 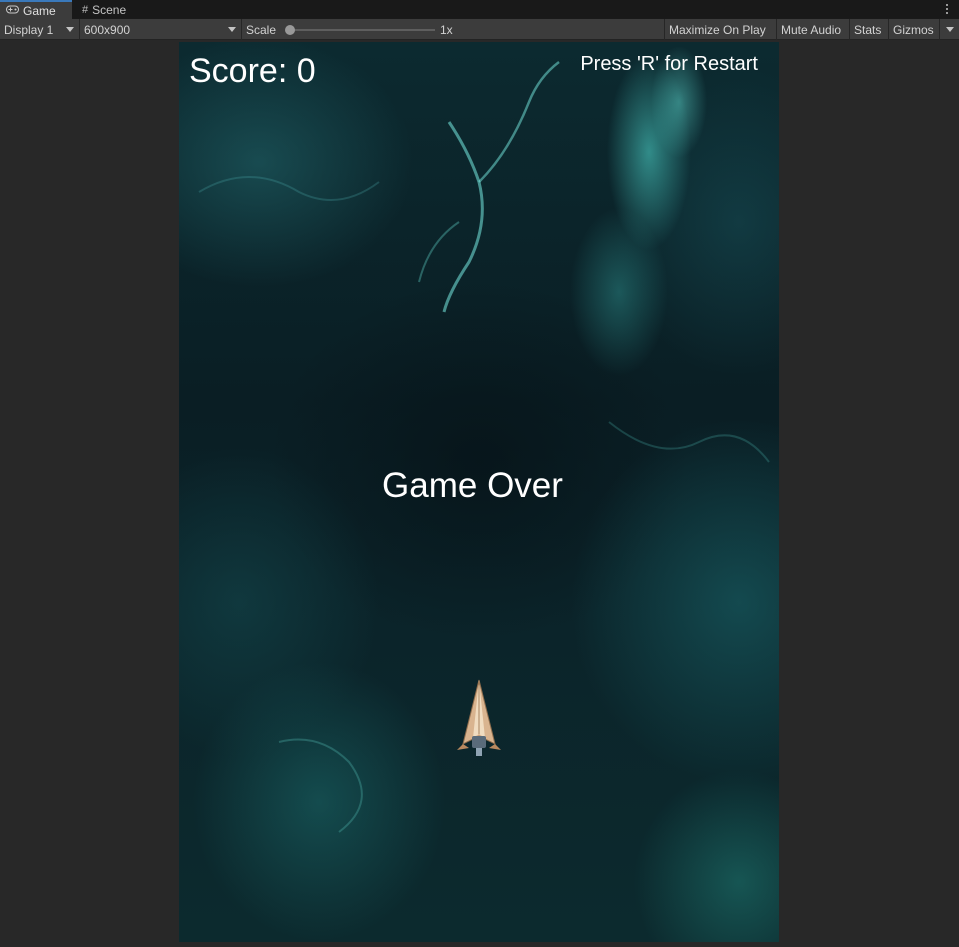 I want to click on scale-slider-thumb, so click(x=290, y=30).